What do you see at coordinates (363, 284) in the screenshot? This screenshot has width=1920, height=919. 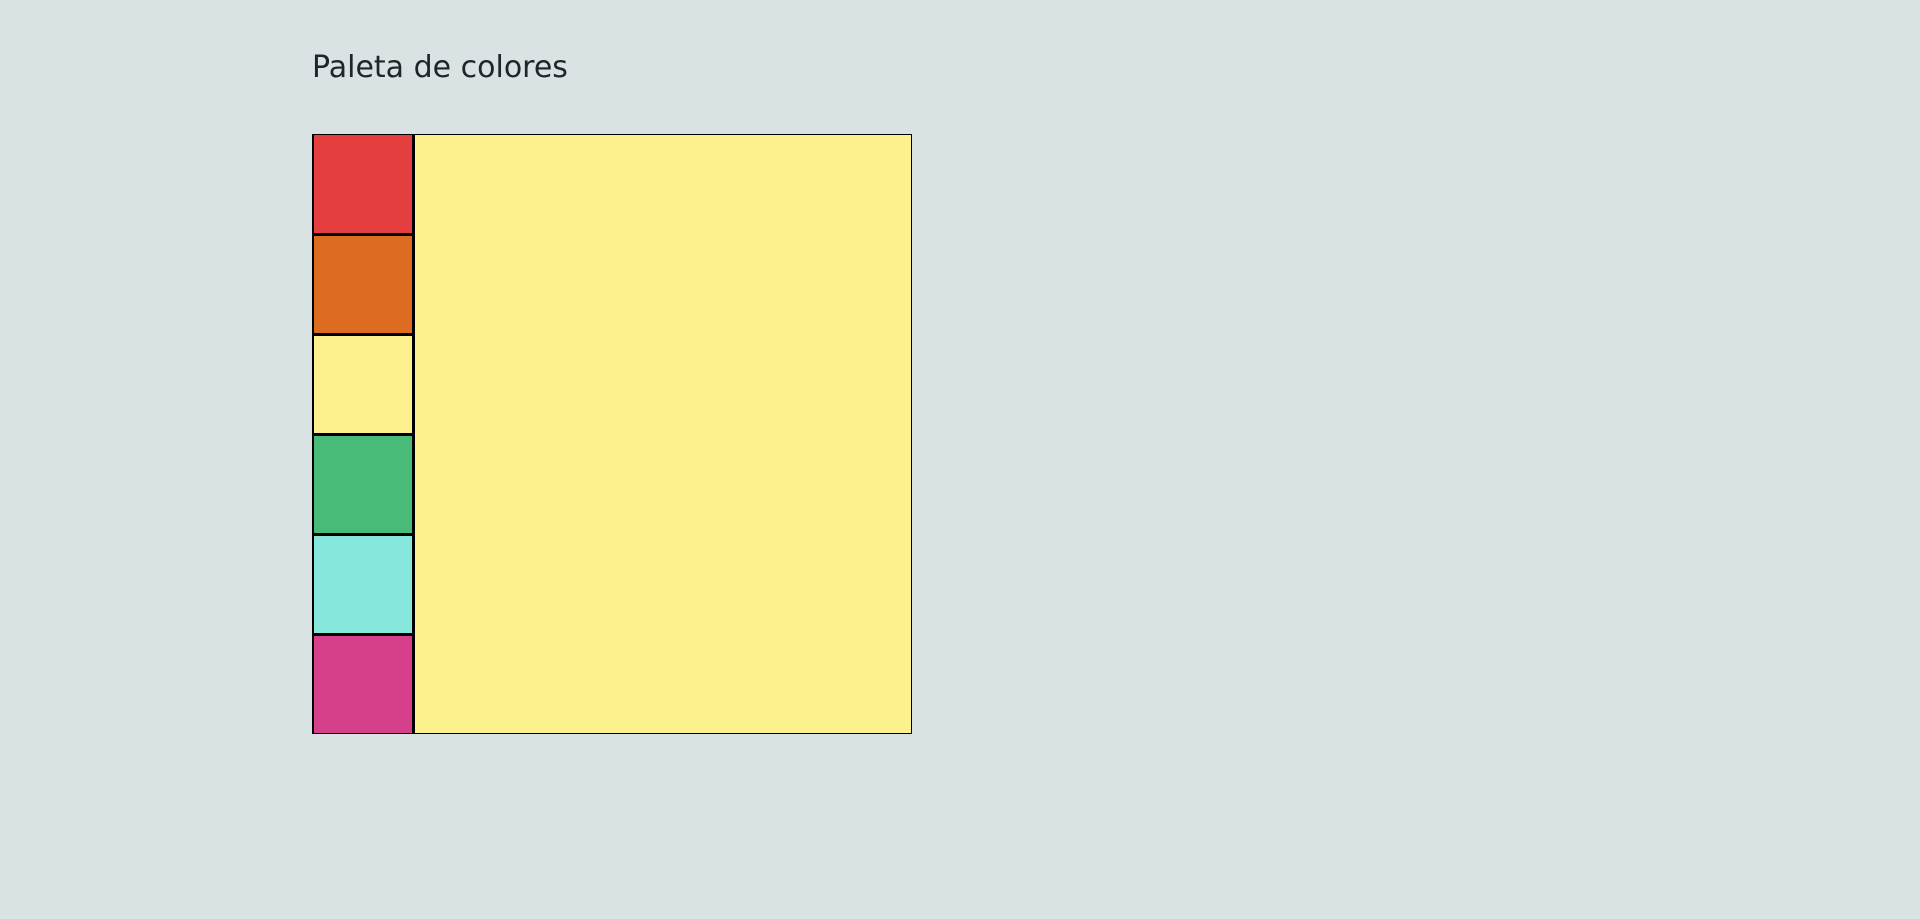 I see `color-swatch-orange` at bounding box center [363, 284].